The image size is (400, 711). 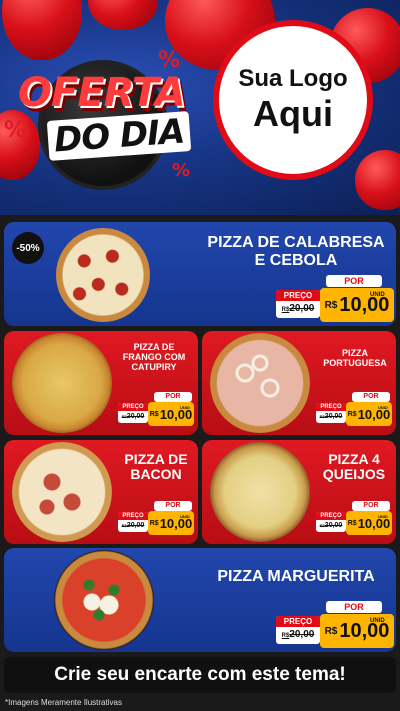 I want to click on pizza-marguerita-image, so click(x=104, y=600).